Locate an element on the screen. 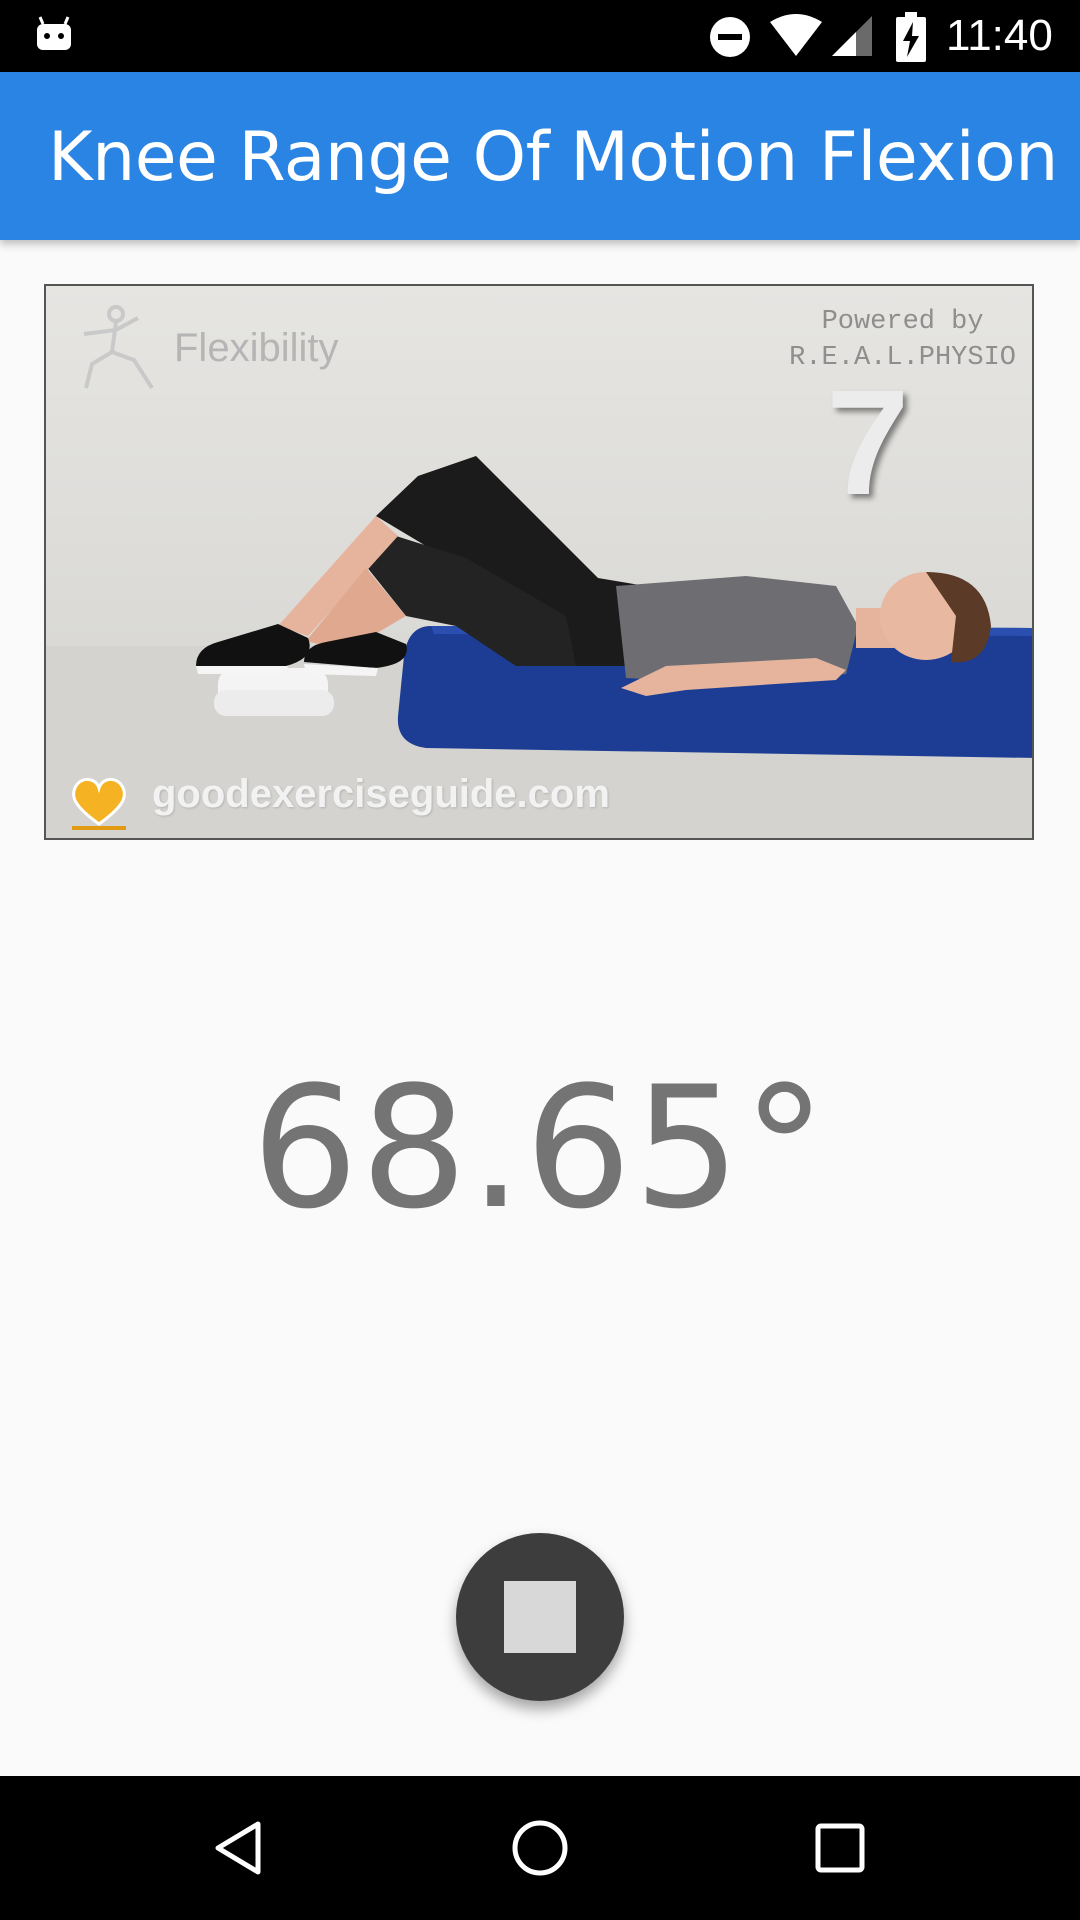 The height and width of the screenshot is (1920, 1080). recents-icon is located at coordinates (840, 1848).